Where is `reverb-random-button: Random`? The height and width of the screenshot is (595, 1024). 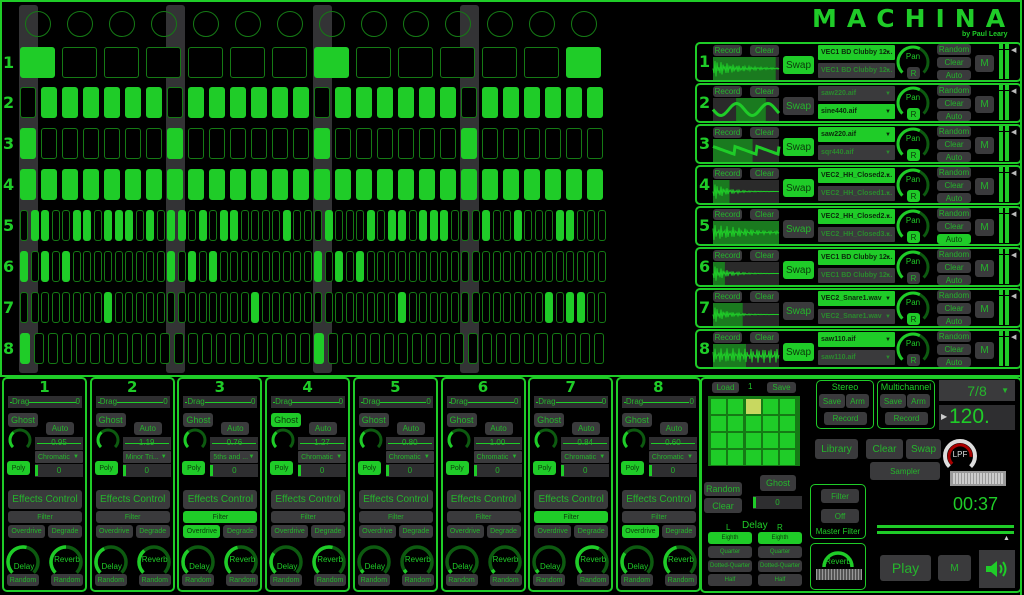 reverb-random-button: Random is located at coordinates (680, 580).